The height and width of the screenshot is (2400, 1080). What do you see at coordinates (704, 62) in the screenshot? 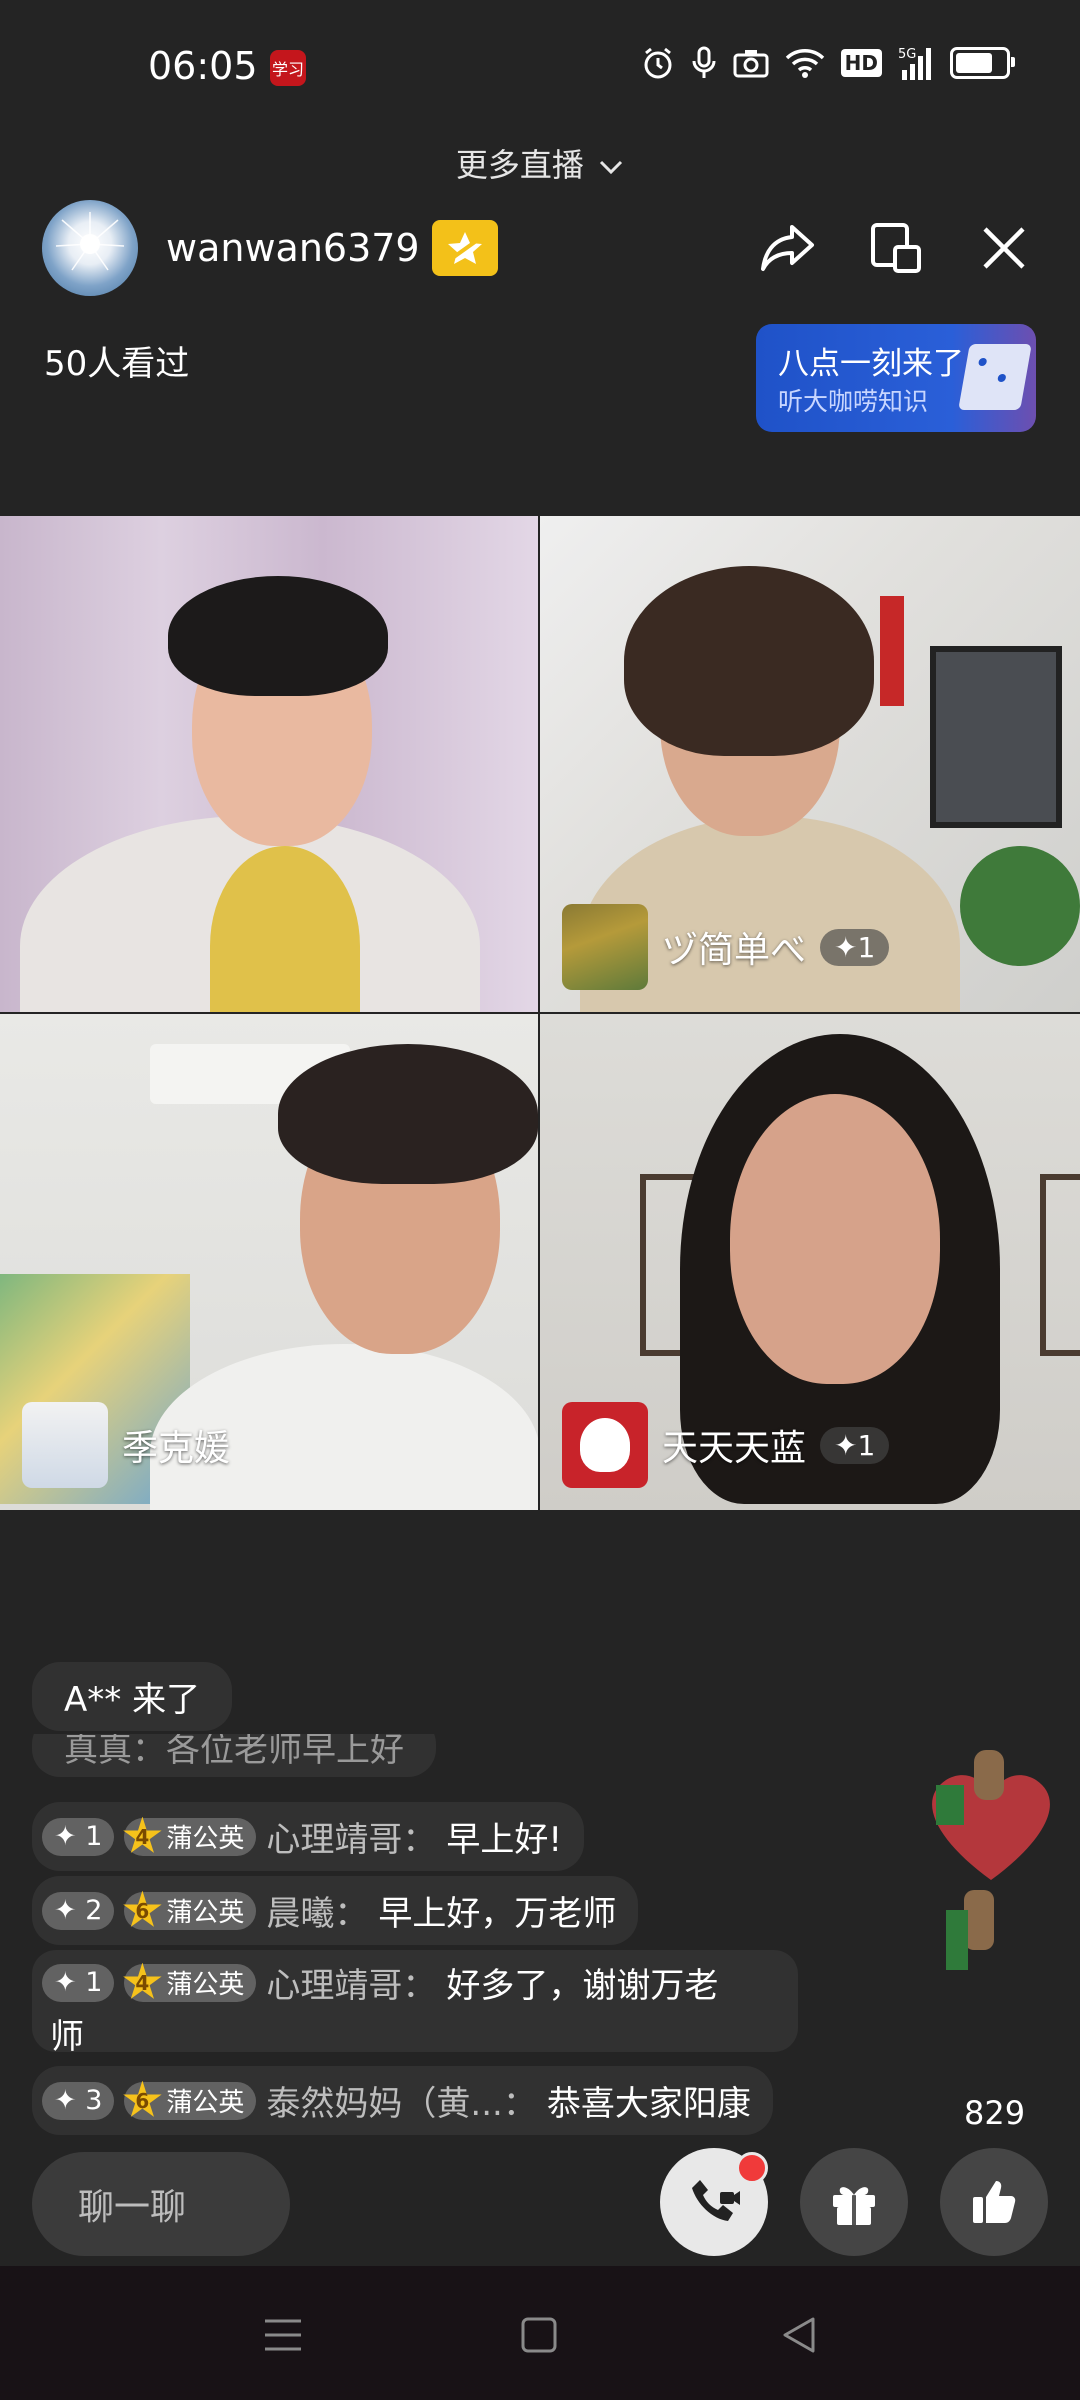
I see `mic-icon` at bounding box center [704, 62].